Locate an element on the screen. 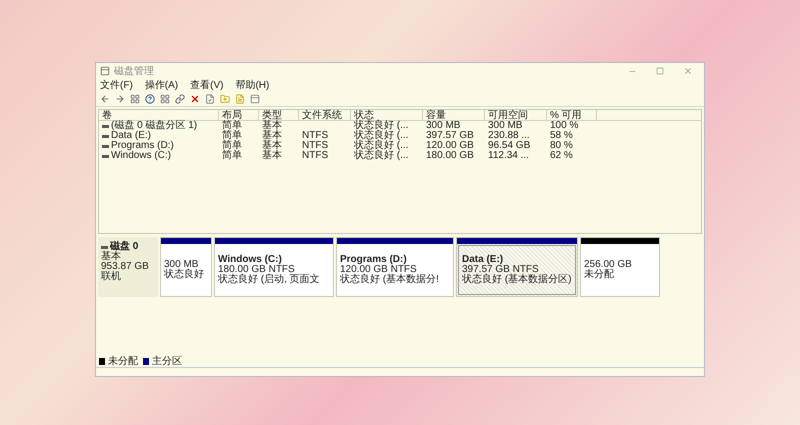  partition-status: 状态良好 (基本数据分区) is located at coordinates (517, 280).